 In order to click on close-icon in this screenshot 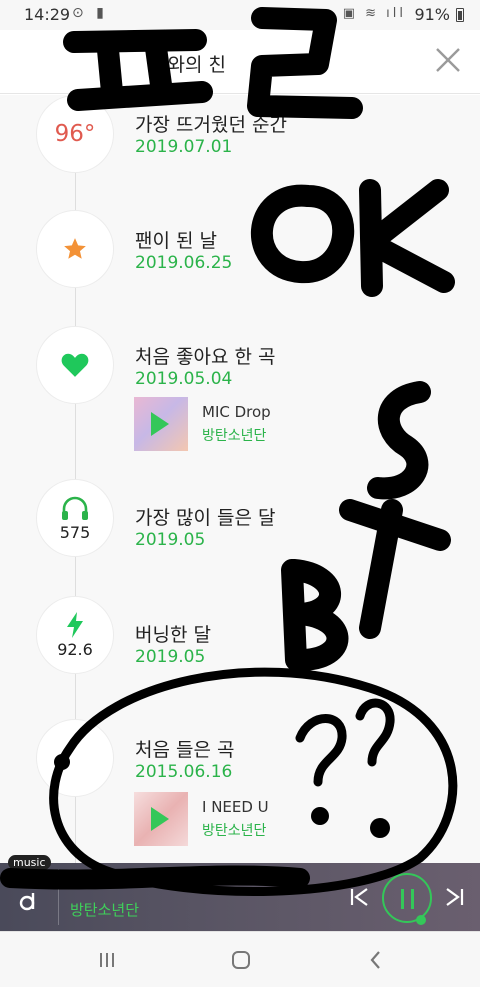, I will do `click(448, 60)`.